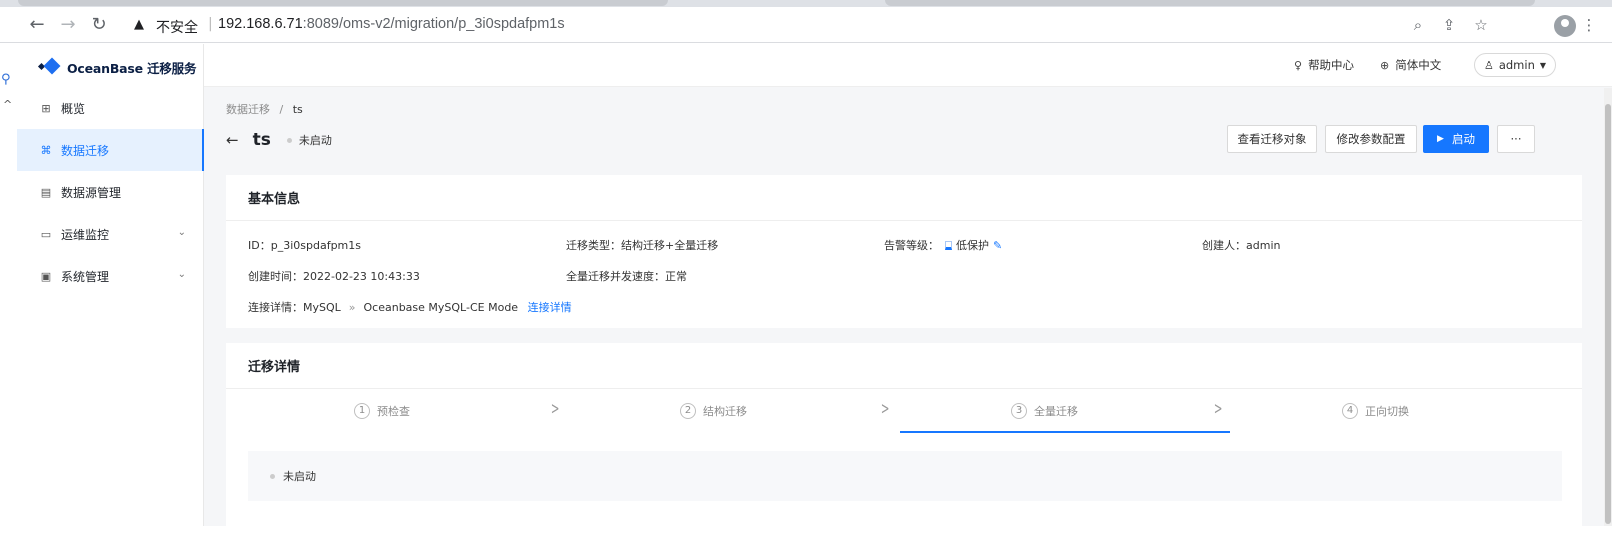 The height and width of the screenshot is (533, 1612). What do you see at coordinates (908, 65) in the screenshot?
I see `top-bar: ♀ 帮助中心 ⊕ 简体中文 ♙ admin ▼` at bounding box center [908, 65].